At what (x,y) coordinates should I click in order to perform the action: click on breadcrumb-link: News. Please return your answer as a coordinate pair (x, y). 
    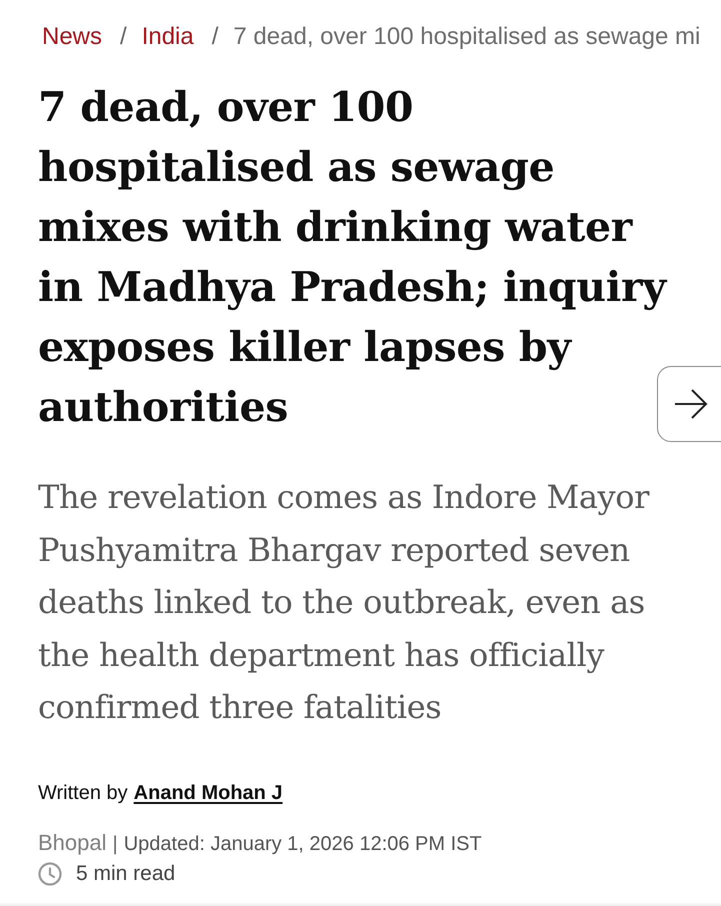
    Looking at the image, I should click on (72, 37).